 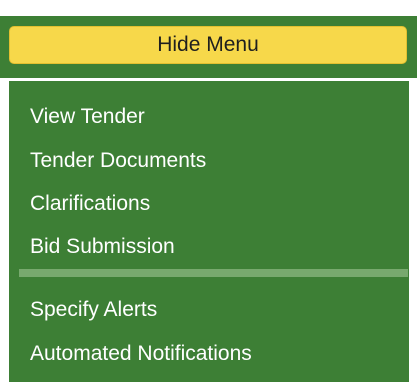 What do you see at coordinates (118, 160) in the screenshot?
I see `menu-item-tender-documents: Tender Documents` at bounding box center [118, 160].